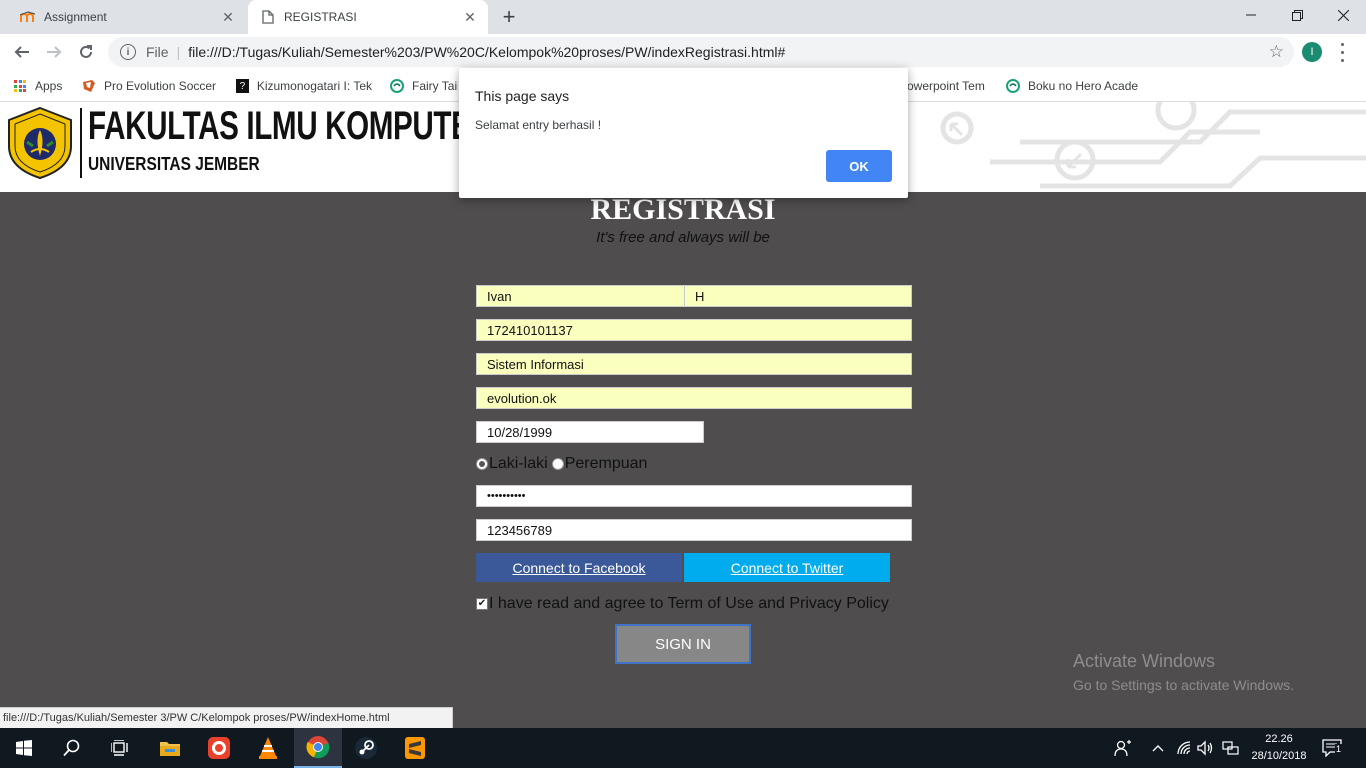 This screenshot has width=1366, height=768. Describe the element at coordinates (24, 748) in the screenshot. I see `start-icon` at that location.